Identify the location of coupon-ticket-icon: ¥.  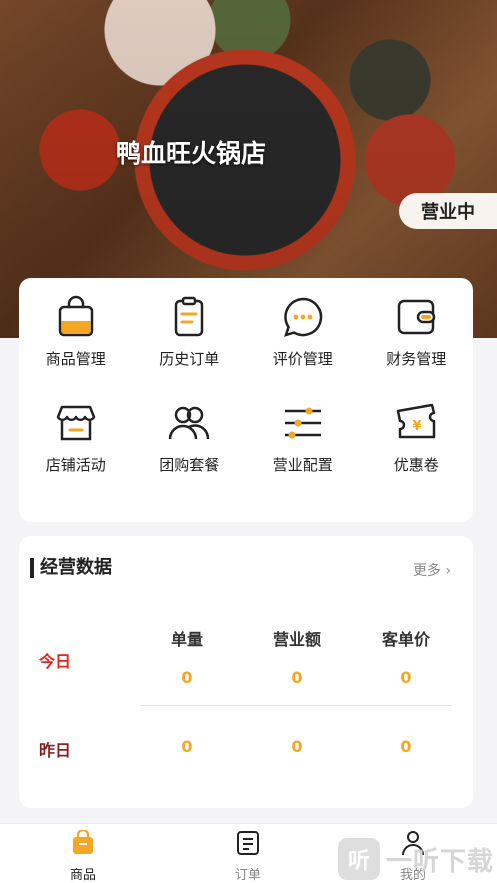
(416, 423).